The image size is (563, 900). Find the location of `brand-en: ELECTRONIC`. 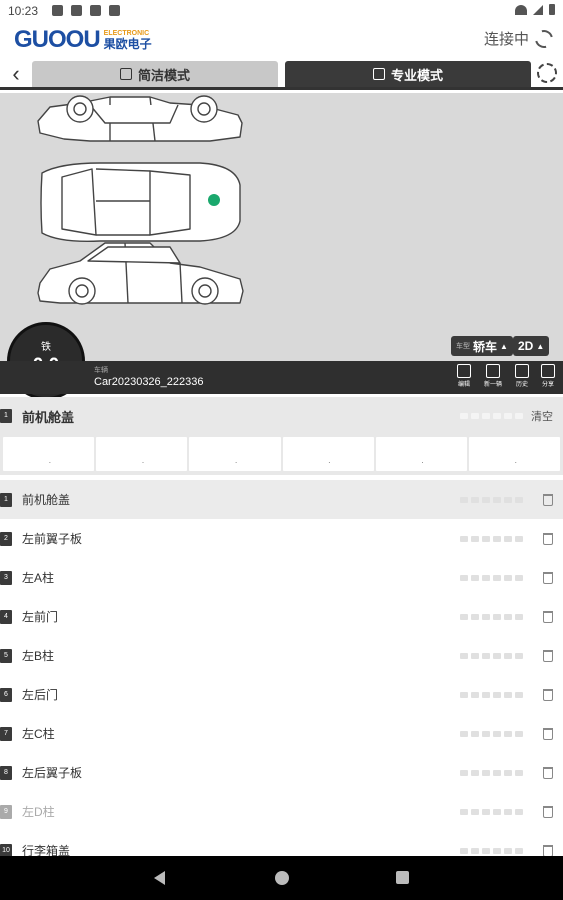

brand-en: ELECTRONIC is located at coordinates (126, 33).